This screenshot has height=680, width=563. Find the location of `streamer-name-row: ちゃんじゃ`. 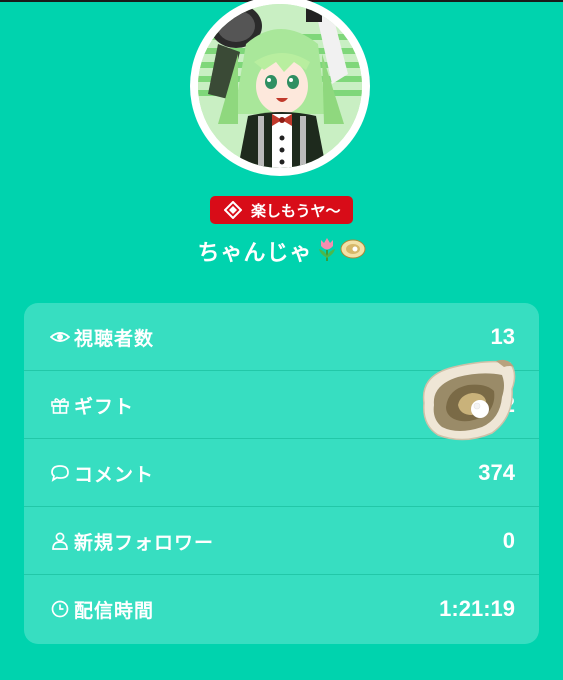

streamer-name-row: ちゃんじゃ is located at coordinates (281, 251).